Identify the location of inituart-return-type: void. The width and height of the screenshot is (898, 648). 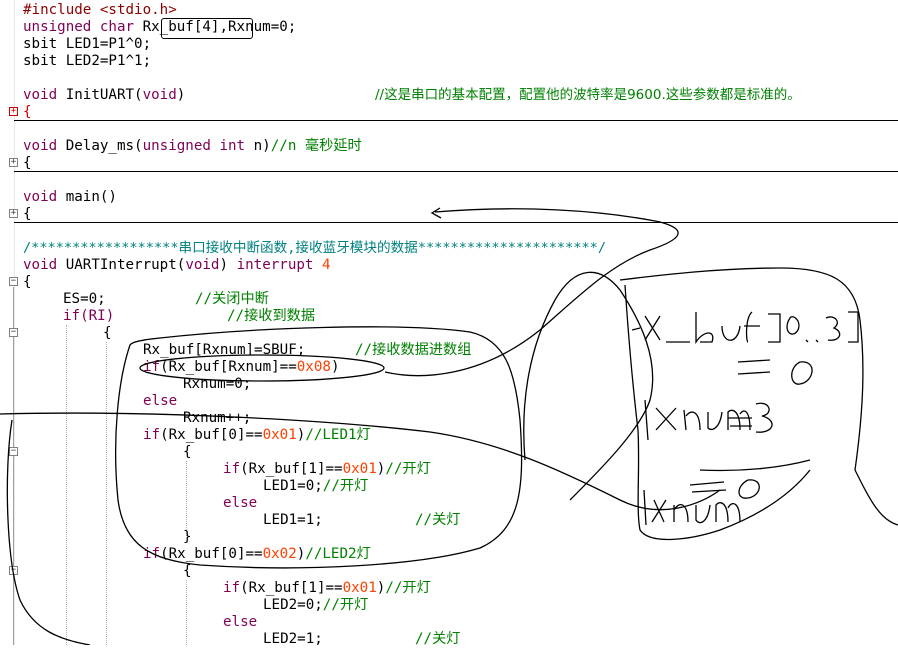
(44, 95).